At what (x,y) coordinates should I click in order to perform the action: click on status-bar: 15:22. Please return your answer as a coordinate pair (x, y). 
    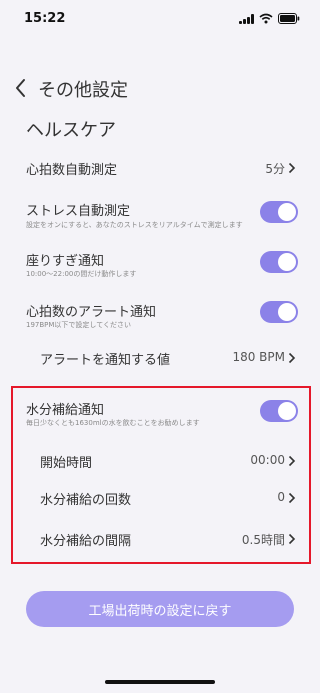
    Looking at the image, I should click on (160, 20).